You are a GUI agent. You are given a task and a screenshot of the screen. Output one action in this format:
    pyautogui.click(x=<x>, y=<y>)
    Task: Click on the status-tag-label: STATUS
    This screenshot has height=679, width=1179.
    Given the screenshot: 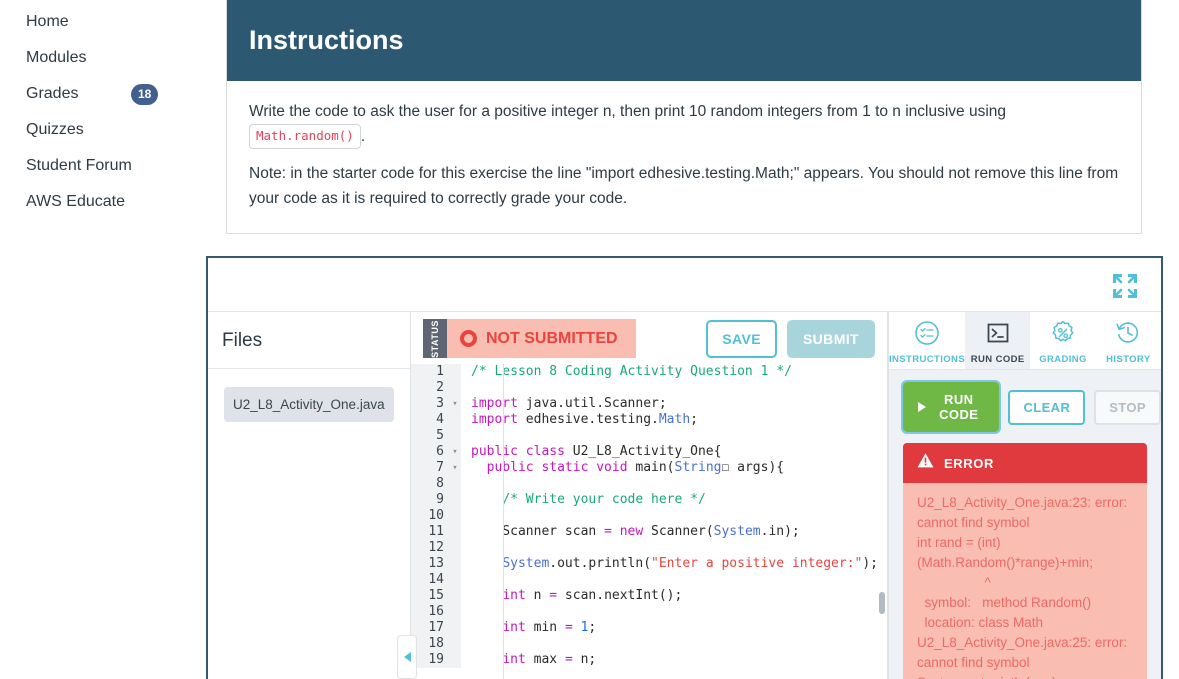 What is the action you would take?
    pyautogui.click(x=435, y=338)
    